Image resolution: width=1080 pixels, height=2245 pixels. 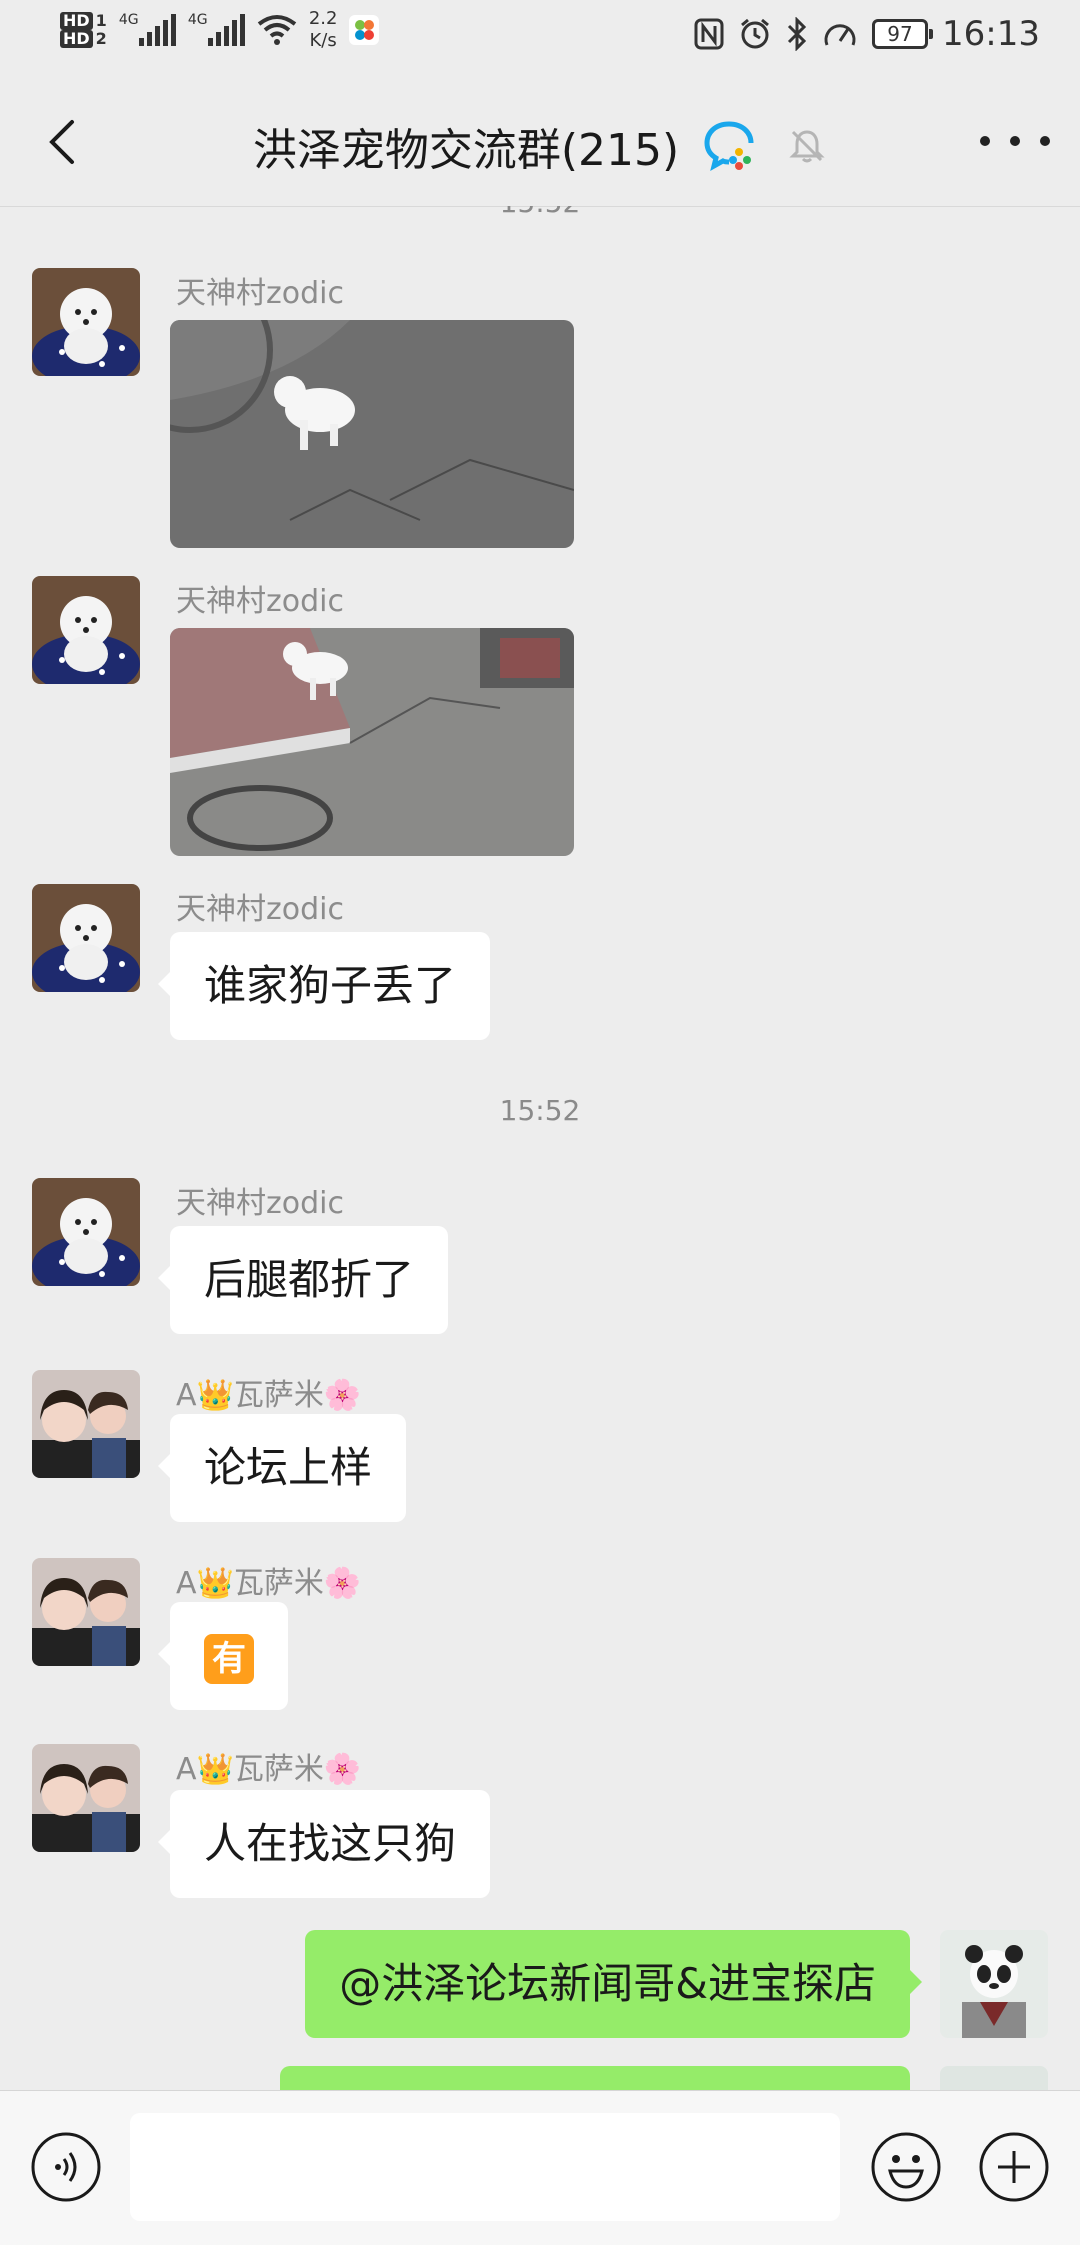 What do you see at coordinates (807, 146) in the screenshot?
I see `bell-off-icon` at bounding box center [807, 146].